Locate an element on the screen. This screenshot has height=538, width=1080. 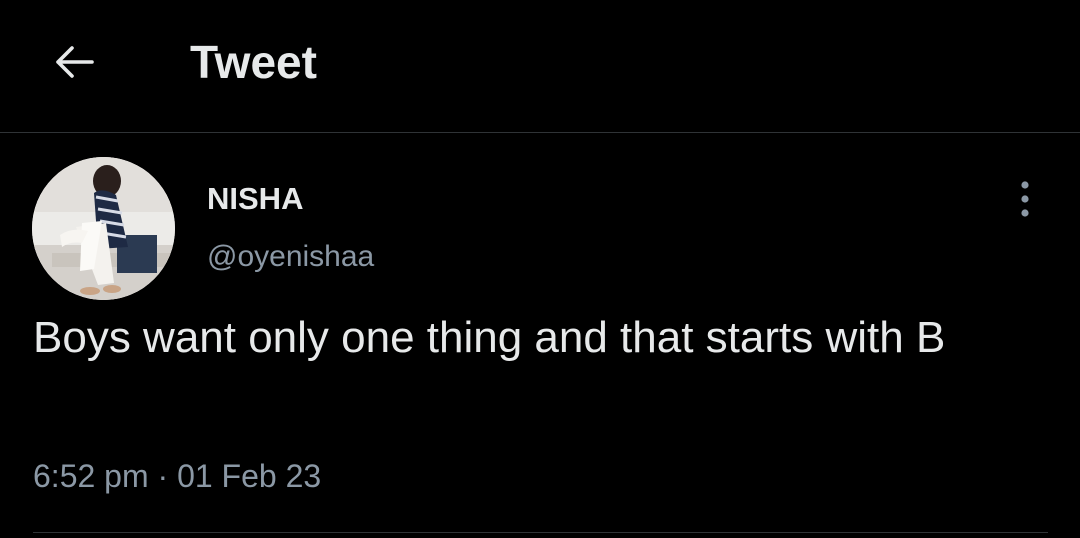
tweet-date: 01 Feb 23 is located at coordinates (249, 476).